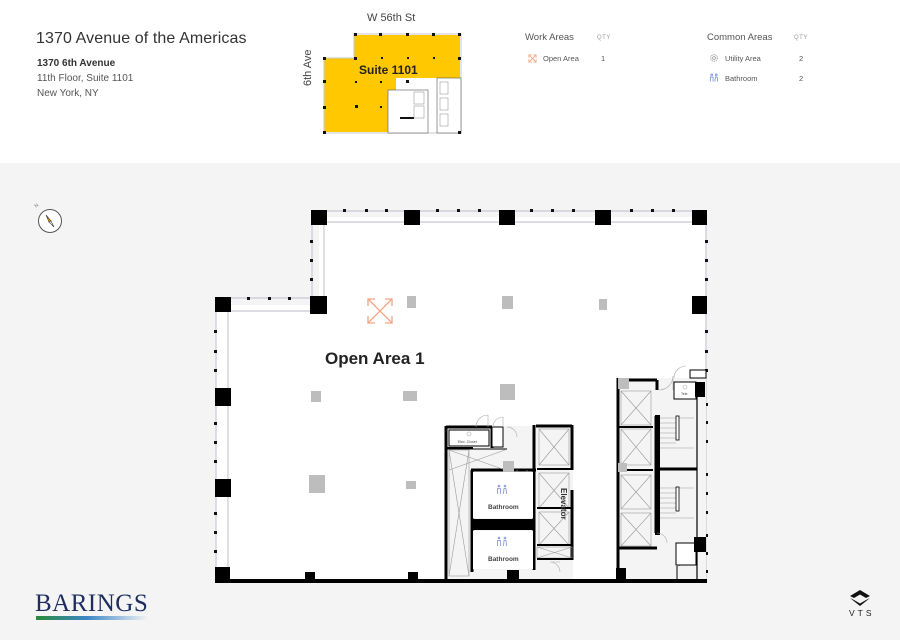  I want to click on core-east, so click(661, 472).